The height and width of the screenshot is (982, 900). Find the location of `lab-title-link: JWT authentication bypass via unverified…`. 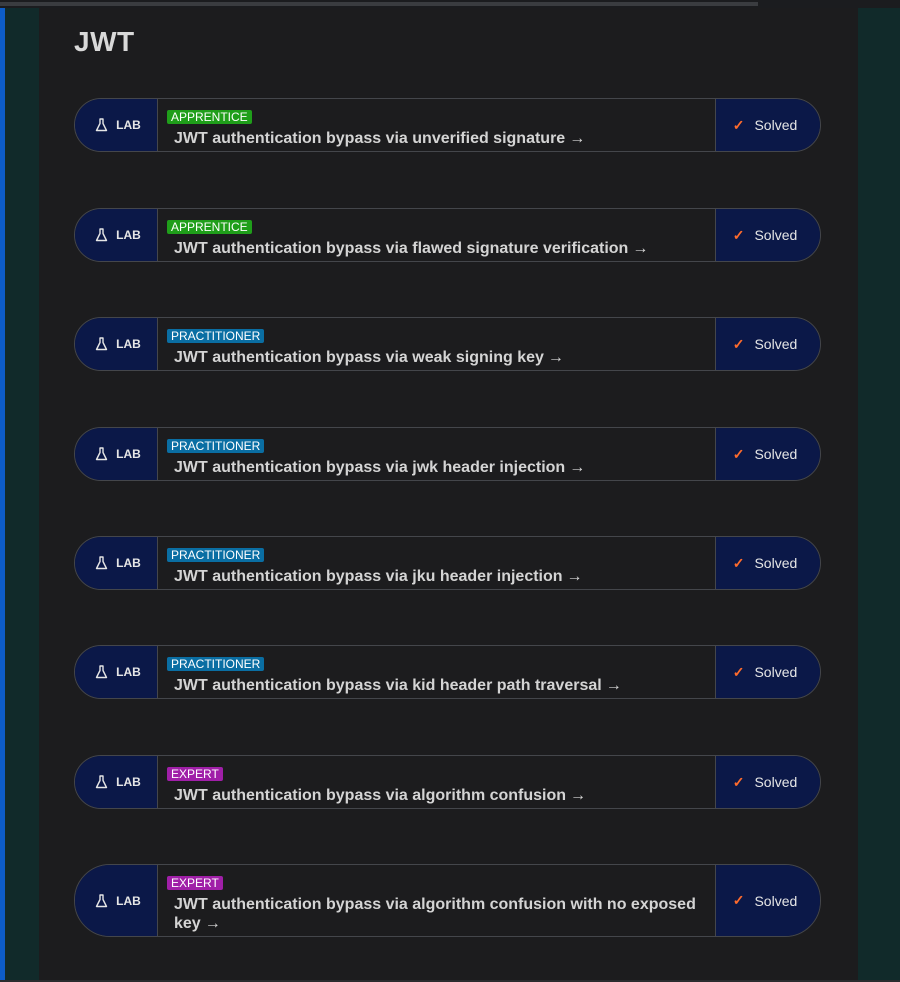

lab-title-link: JWT authentication bypass via unverified… is located at coordinates (439, 138).